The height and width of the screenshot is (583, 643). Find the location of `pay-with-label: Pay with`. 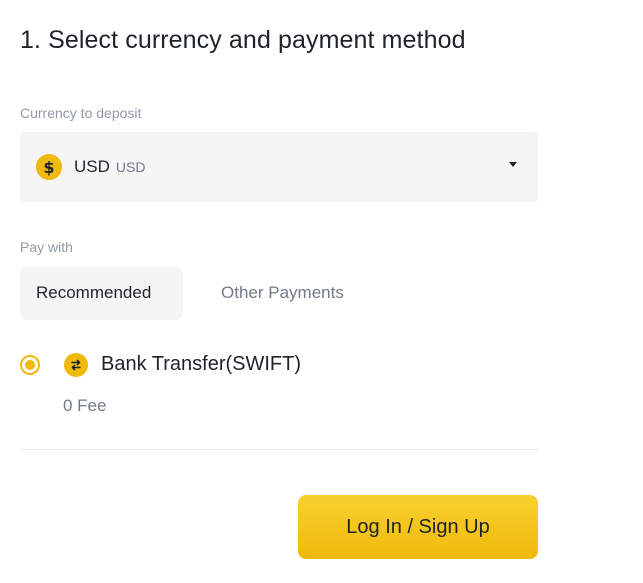

pay-with-label: Pay with is located at coordinates (46, 247).